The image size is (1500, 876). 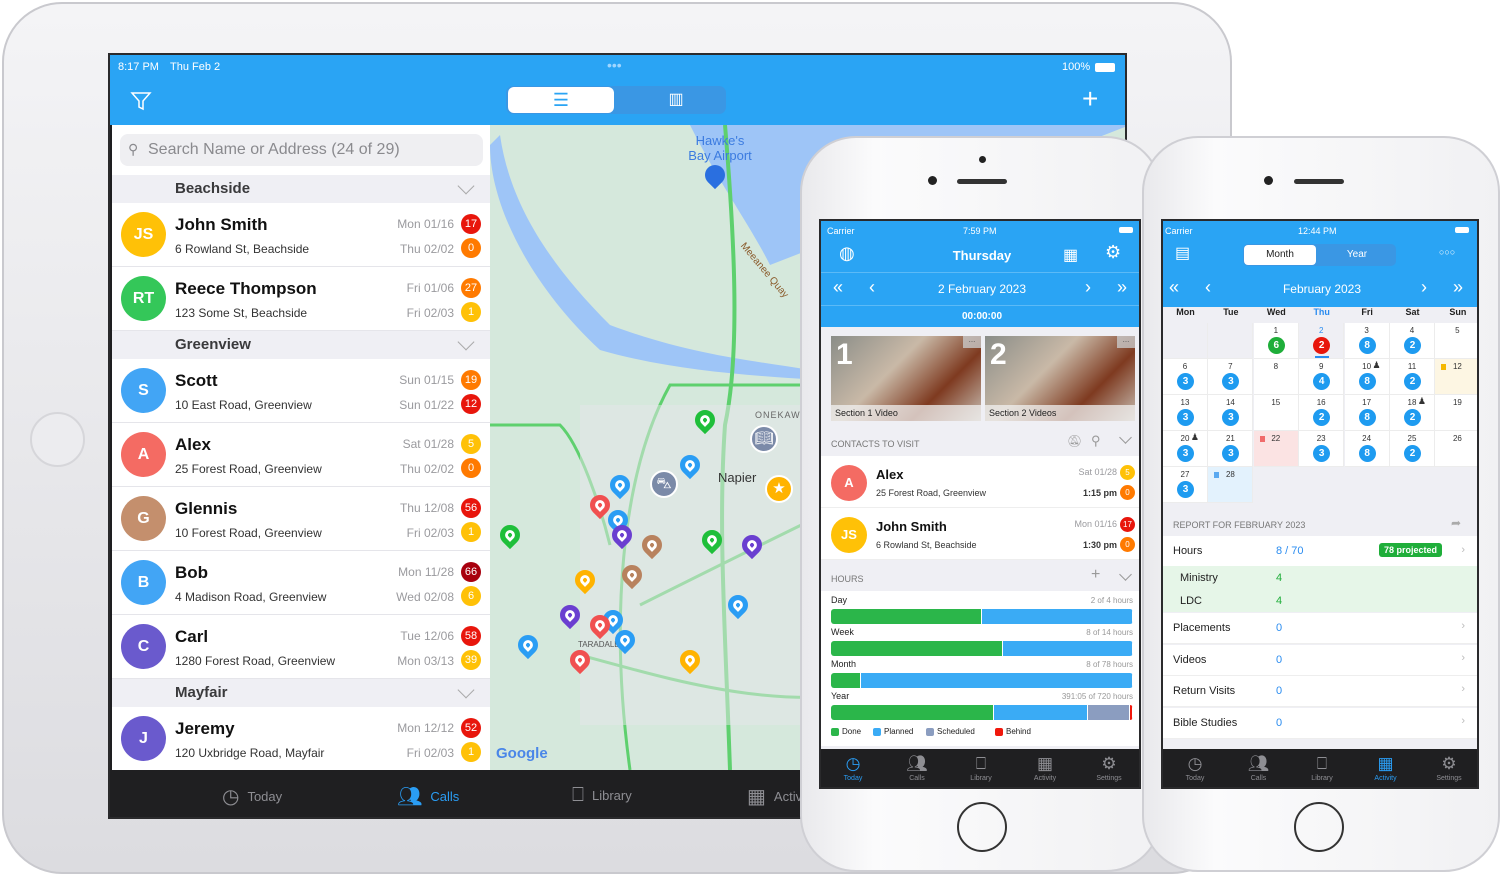 I want to click on calendar-day: 73, so click(x=1231, y=377).